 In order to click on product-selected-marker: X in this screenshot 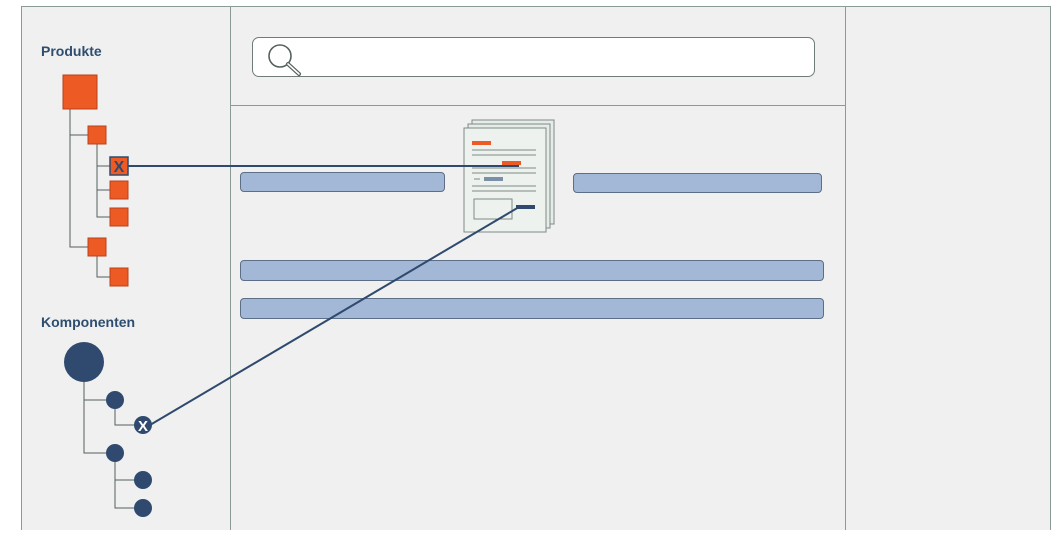, I will do `click(119, 167)`.